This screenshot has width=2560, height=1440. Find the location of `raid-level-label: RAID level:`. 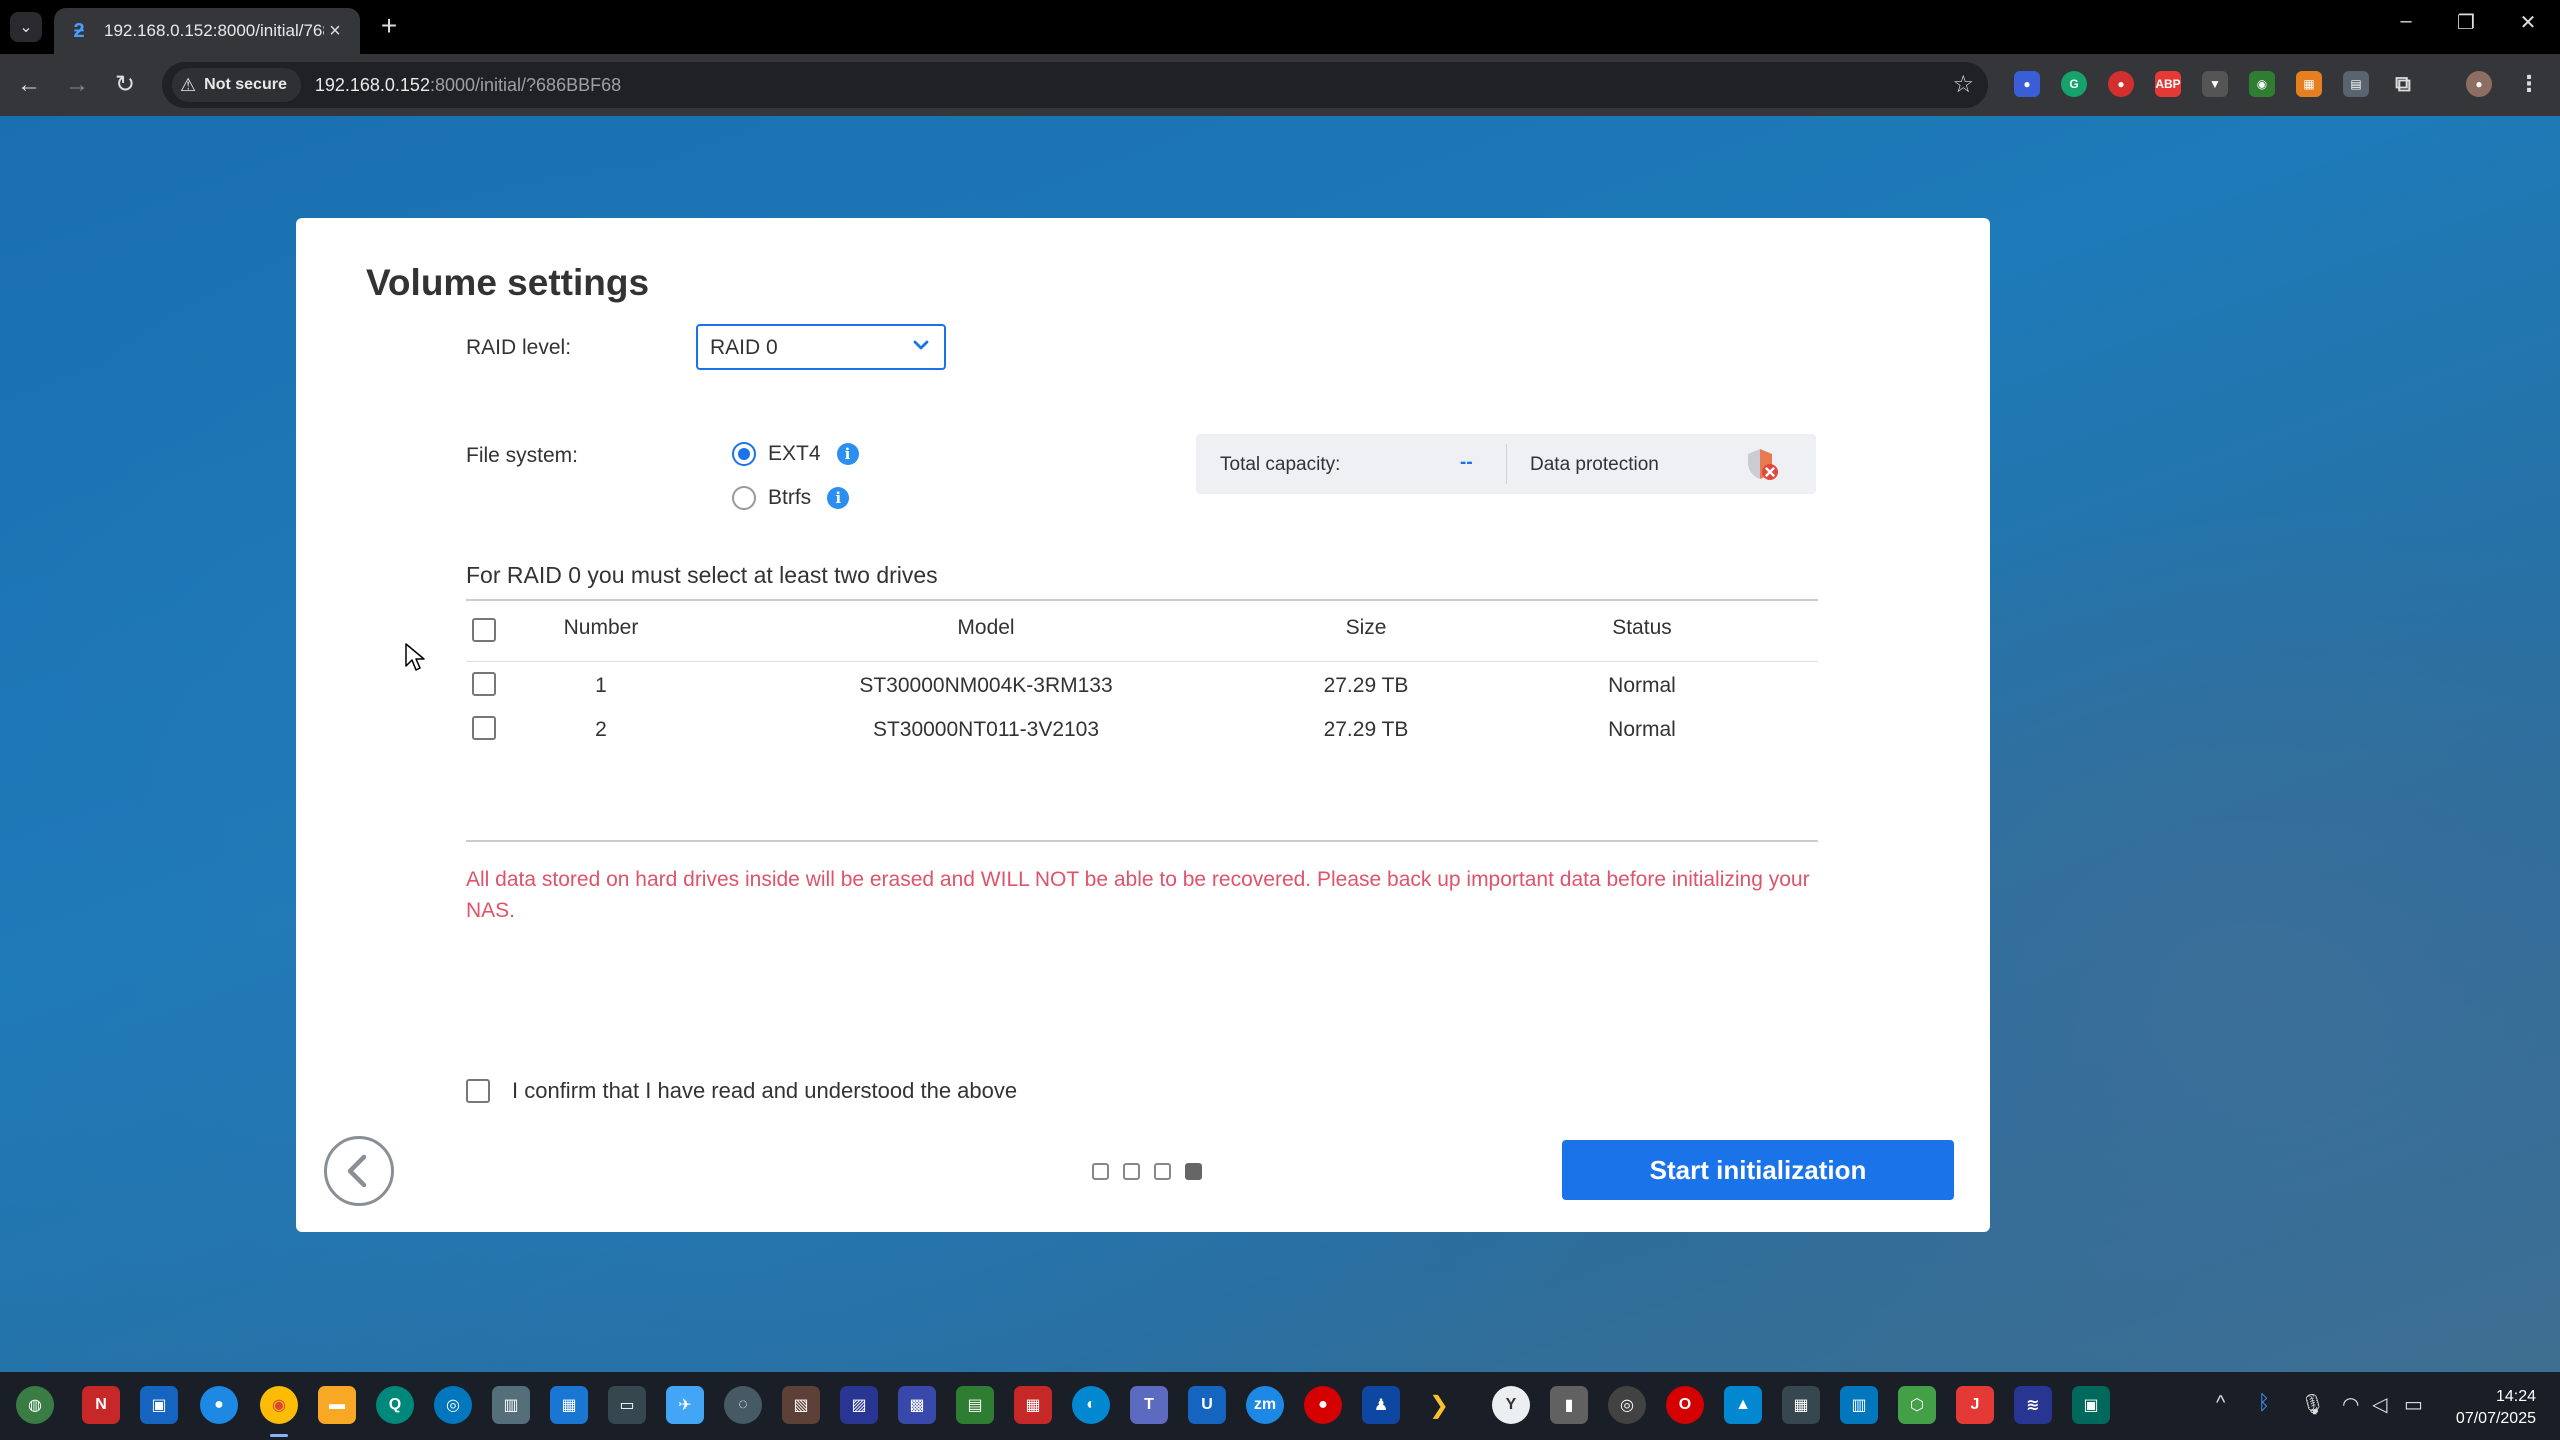

raid-level-label: RAID level: is located at coordinates (519, 347).